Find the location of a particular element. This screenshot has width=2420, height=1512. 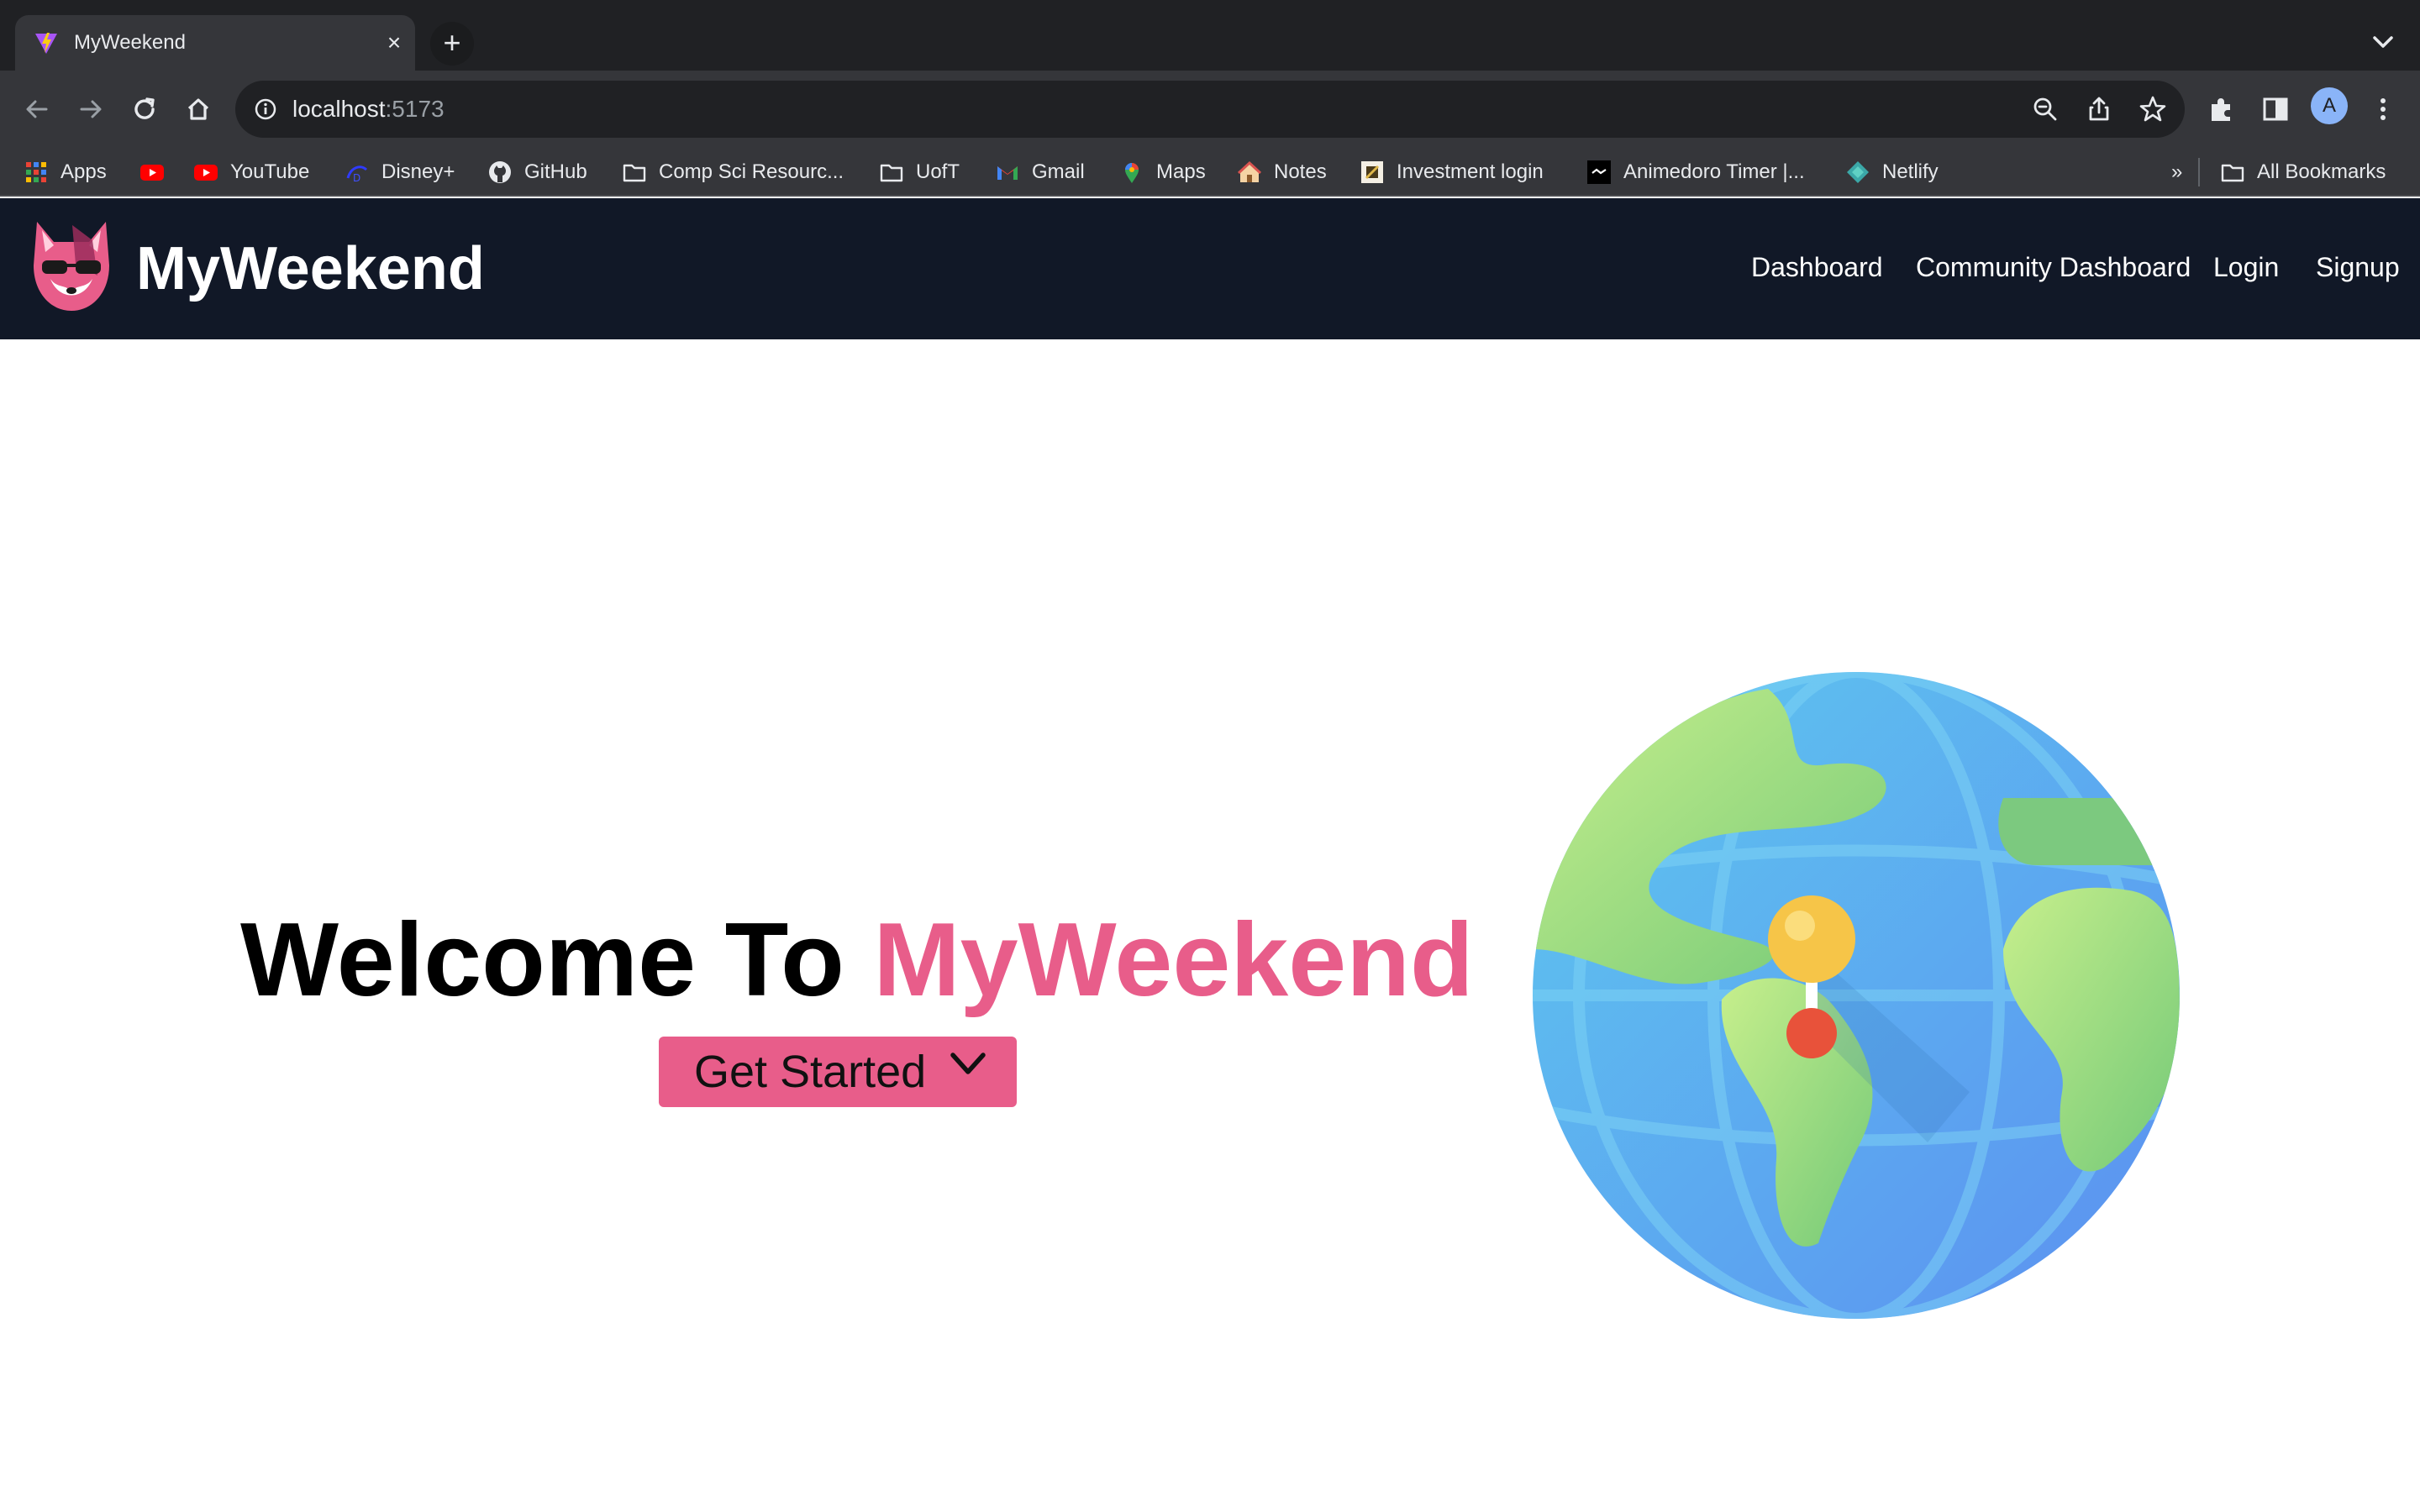

hero-heading-prefix: Welcome To is located at coordinates (557, 960).